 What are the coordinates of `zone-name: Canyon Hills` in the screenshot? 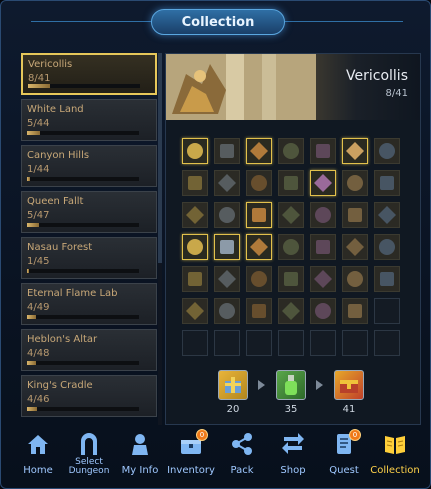 It's located at (58, 155).